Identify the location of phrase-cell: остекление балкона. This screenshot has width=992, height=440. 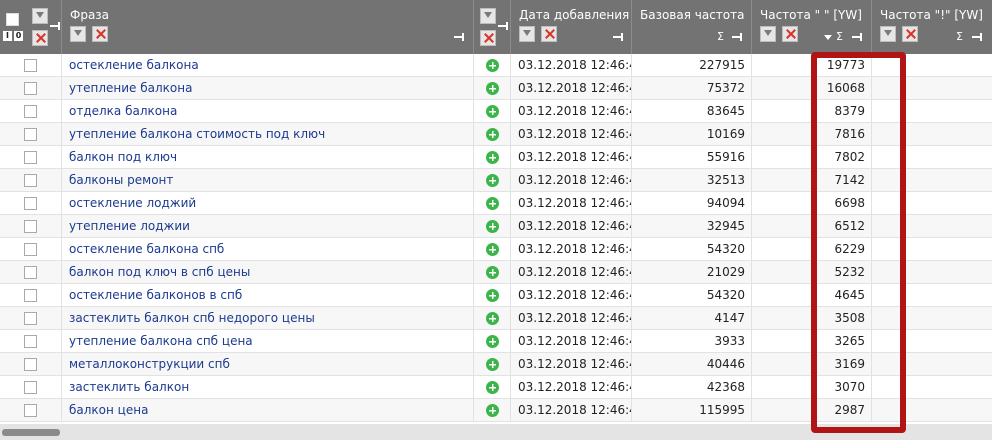
(237, 65).